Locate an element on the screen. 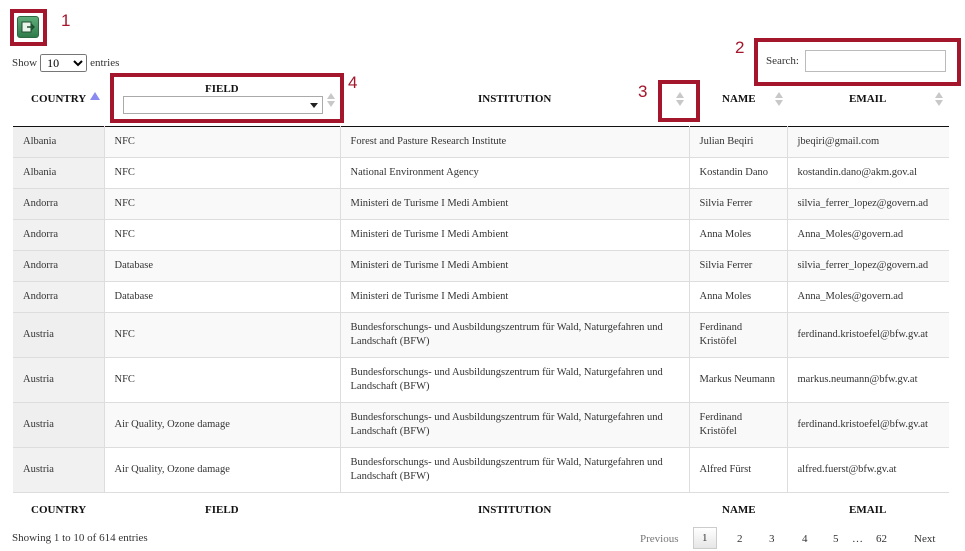  dropdown-arrow-icon is located at coordinates (314, 105).